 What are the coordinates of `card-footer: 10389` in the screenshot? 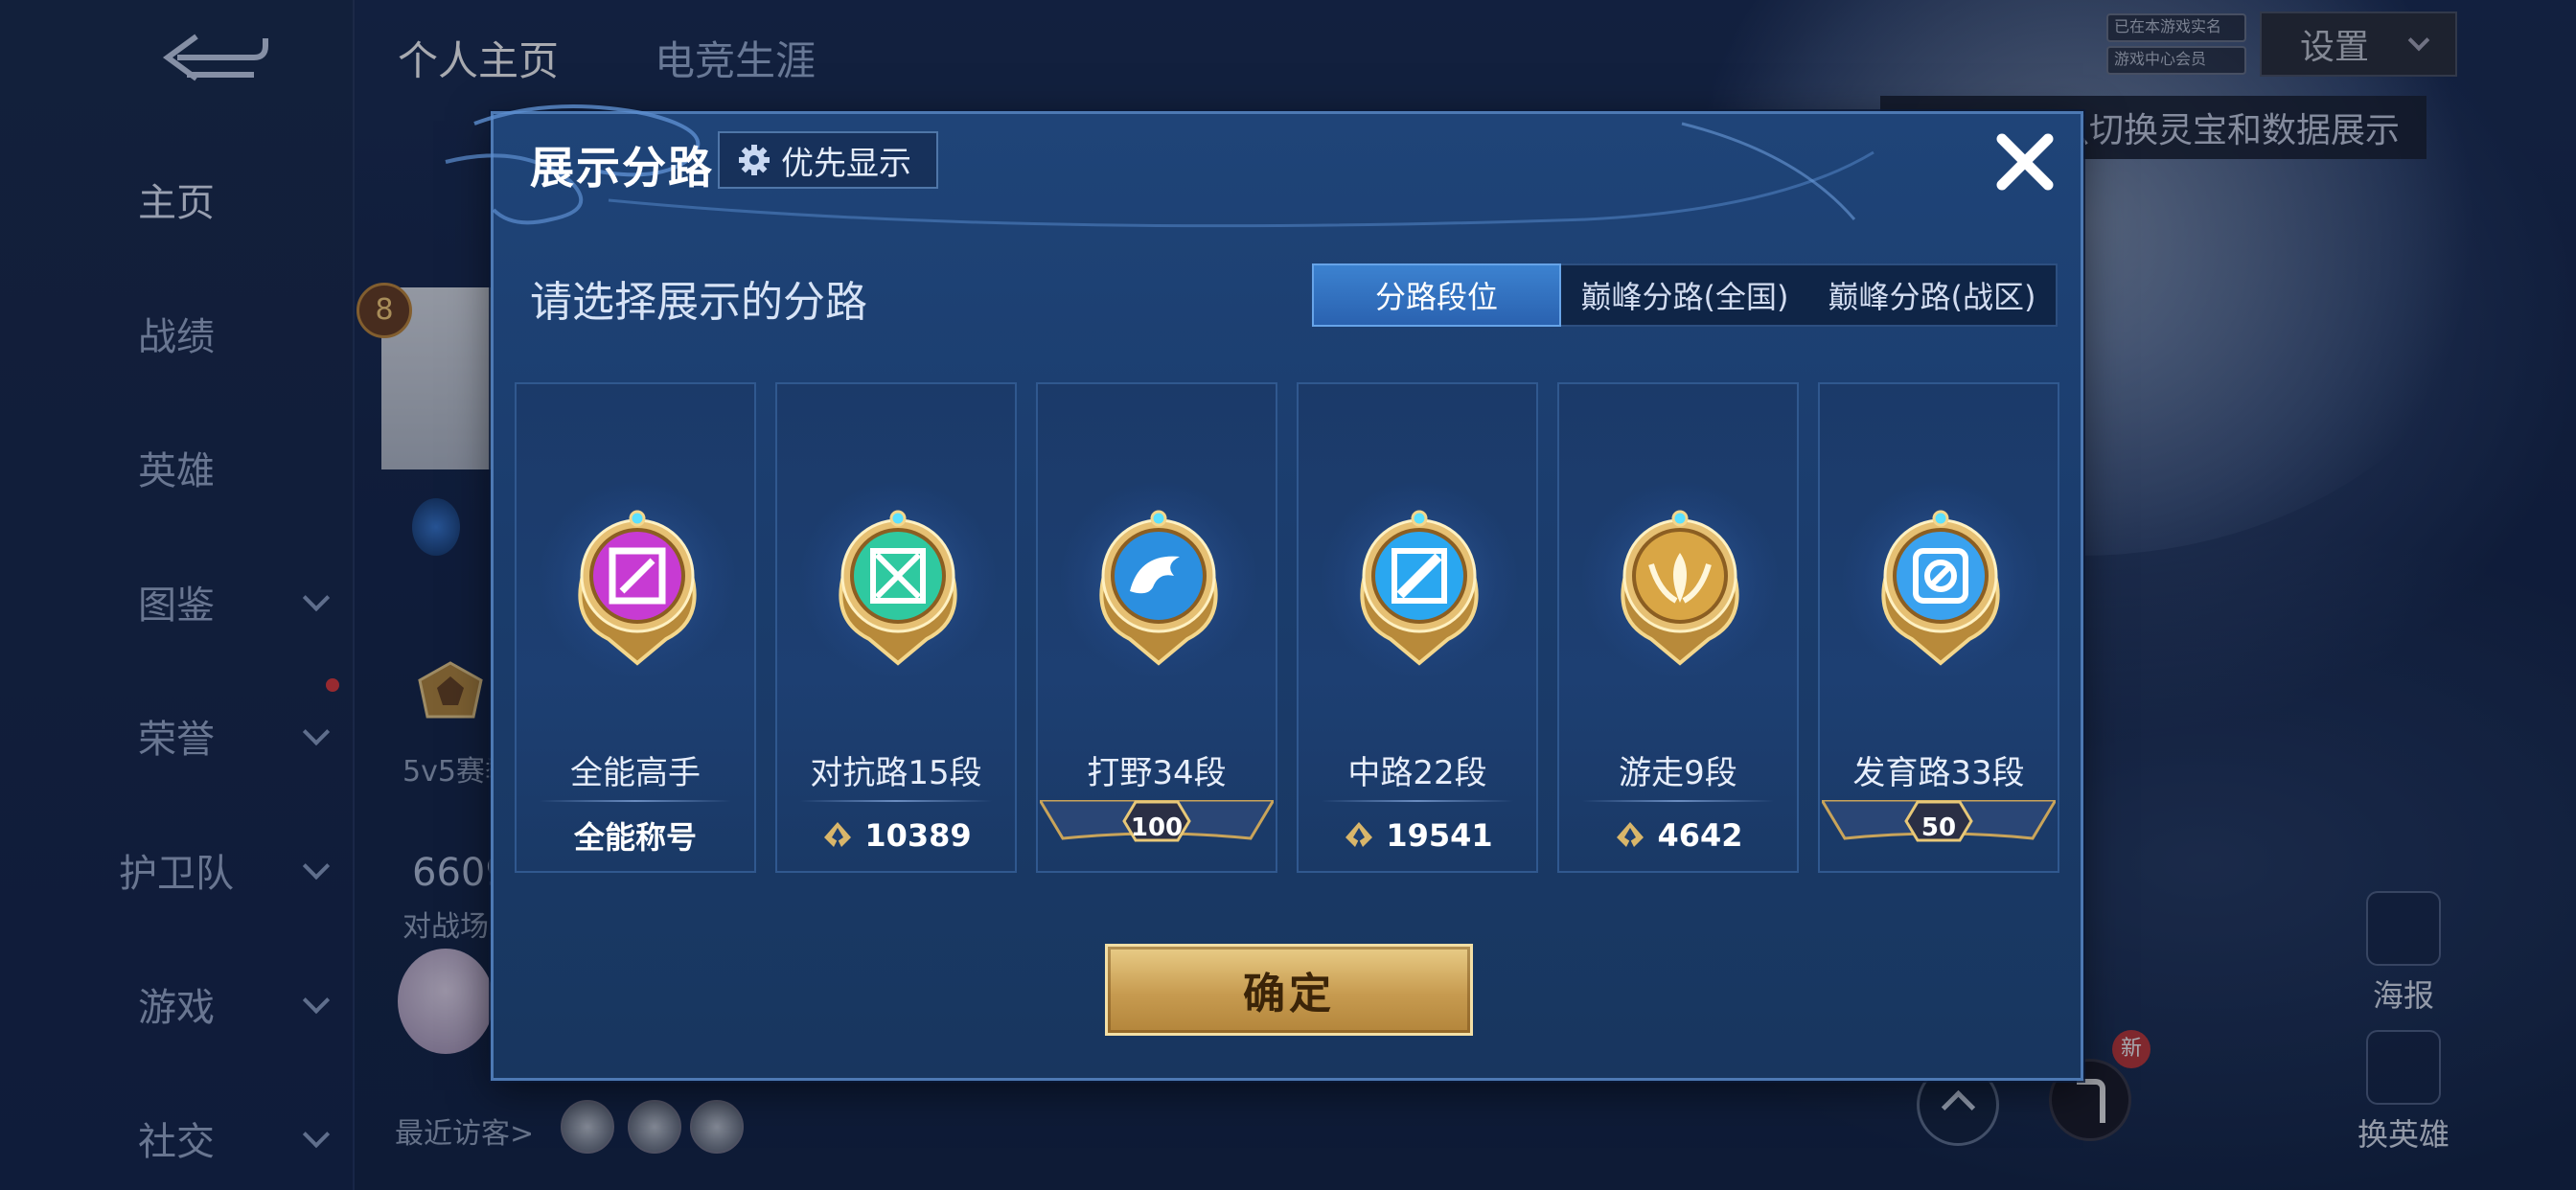 It's located at (896, 836).